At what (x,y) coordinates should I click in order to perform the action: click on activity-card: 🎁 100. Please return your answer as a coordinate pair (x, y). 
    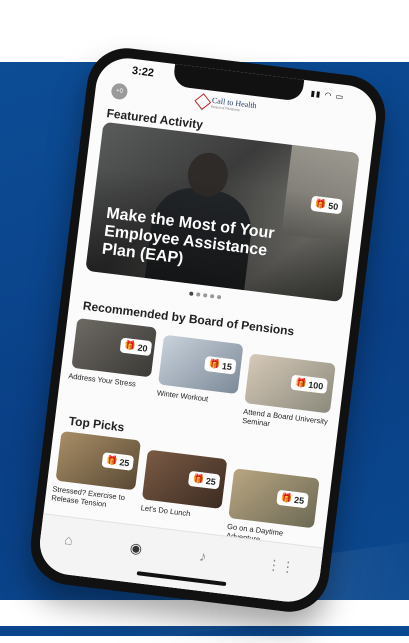
    Looking at the image, I should click on (290, 383).